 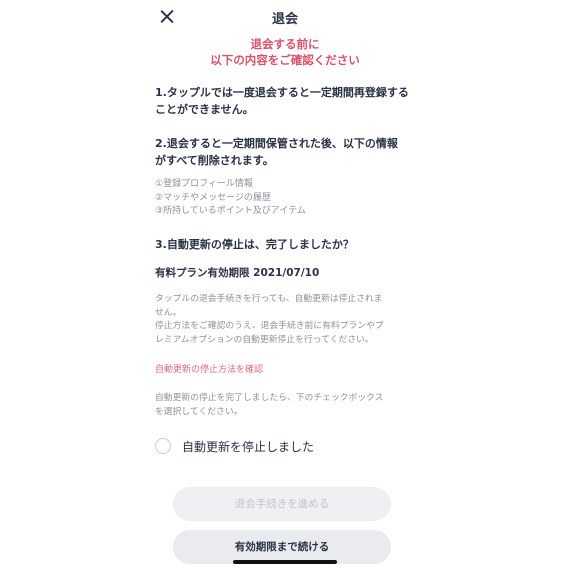 What do you see at coordinates (237, 273) in the screenshot?
I see `plan-expiry: 有料プラン有効期限 2021/07/10` at bounding box center [237, 273].